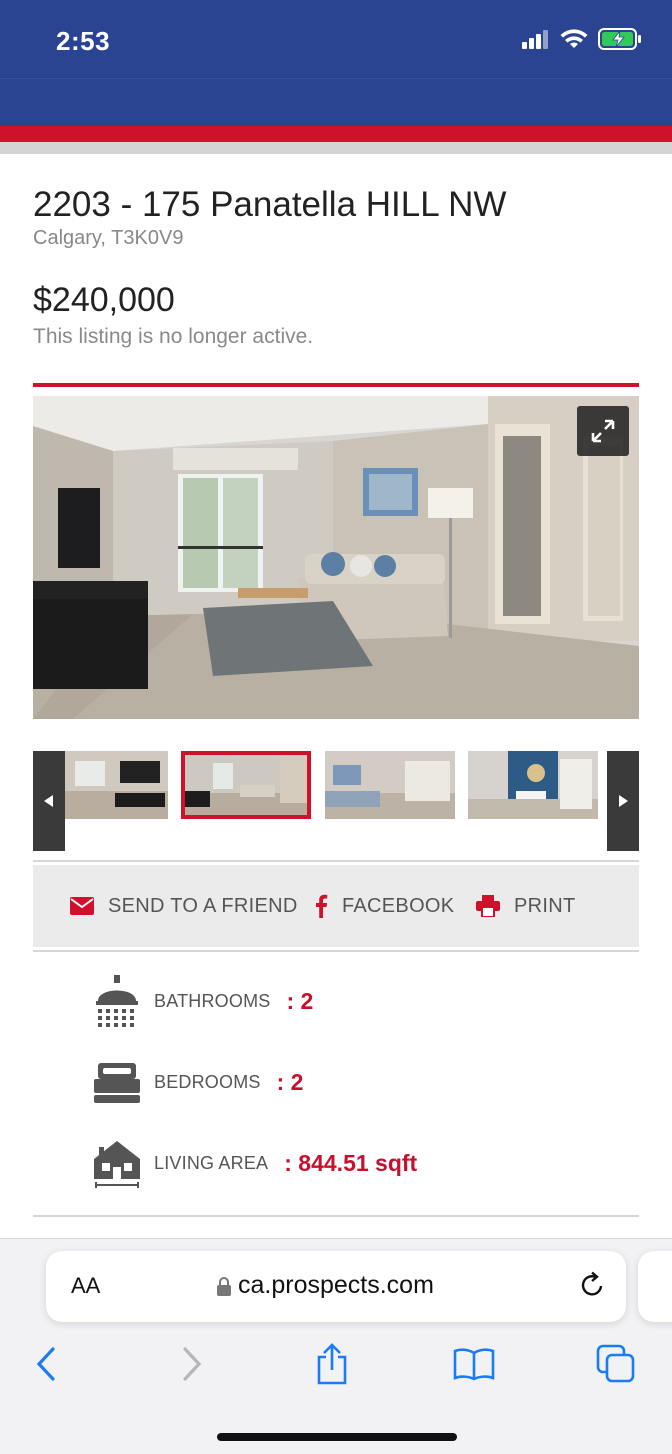 The height and width of the screenshot is (1454, 672). Describe the element at coordinates (108, 238) in the screenshot. I see `listing-city: Calgary, T3K0V9` at that location.